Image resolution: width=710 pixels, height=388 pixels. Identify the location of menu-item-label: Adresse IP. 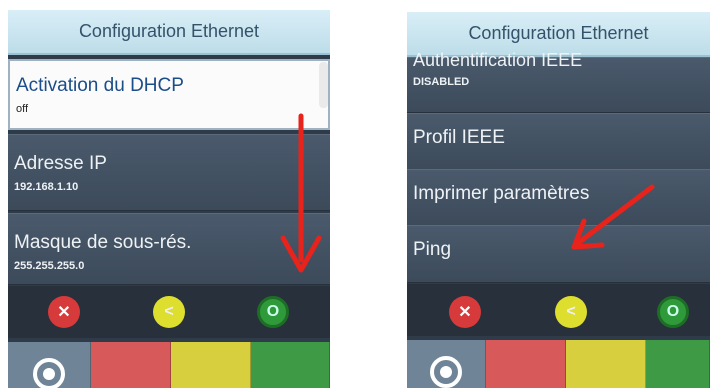
(60, 163).